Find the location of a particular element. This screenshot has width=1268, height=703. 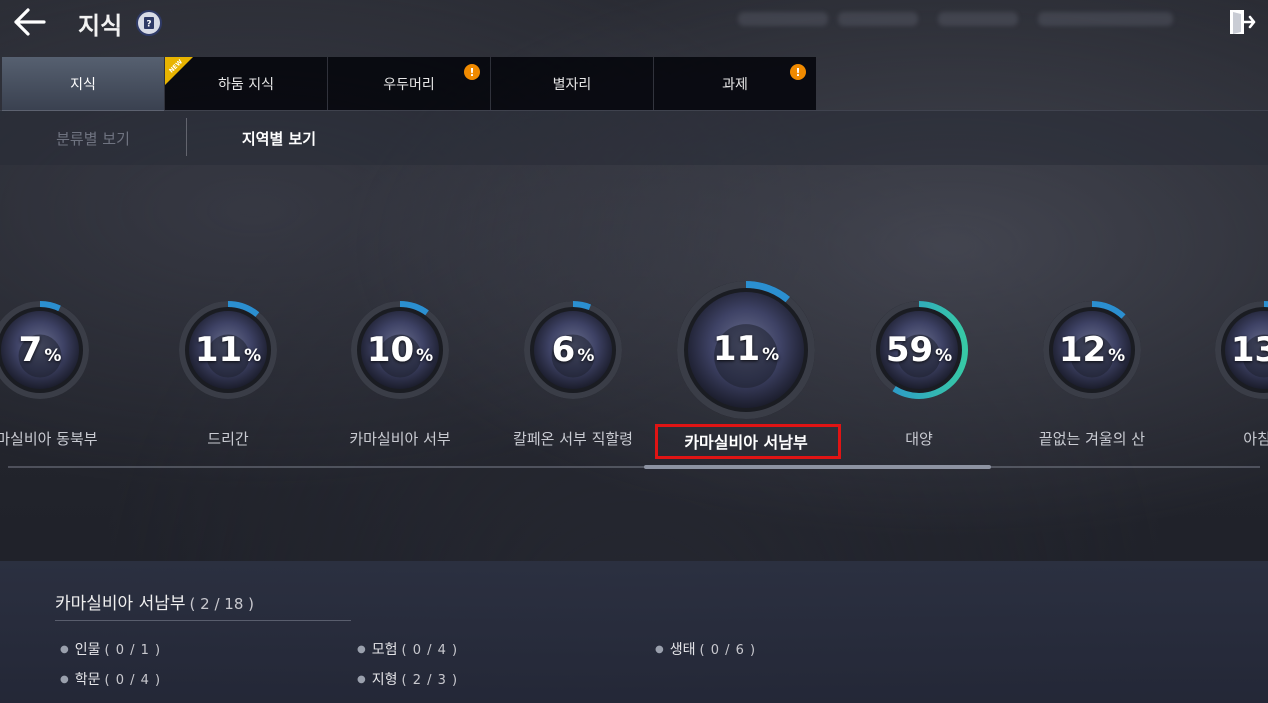

region-percent: 7% is located at coordinates (46, 350).